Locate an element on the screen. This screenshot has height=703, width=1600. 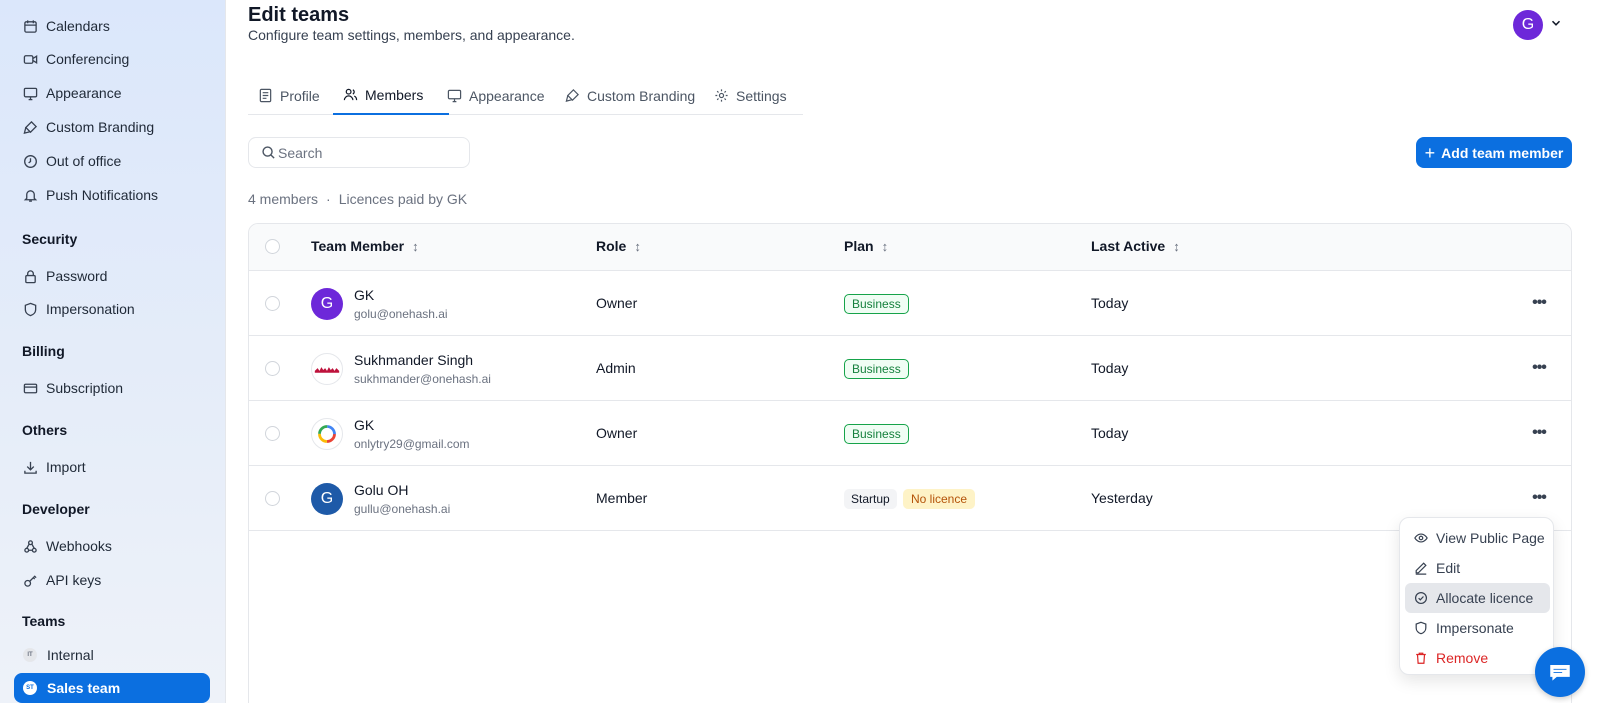
sidebar-item-password: Password is located at coordinates (112, 276).